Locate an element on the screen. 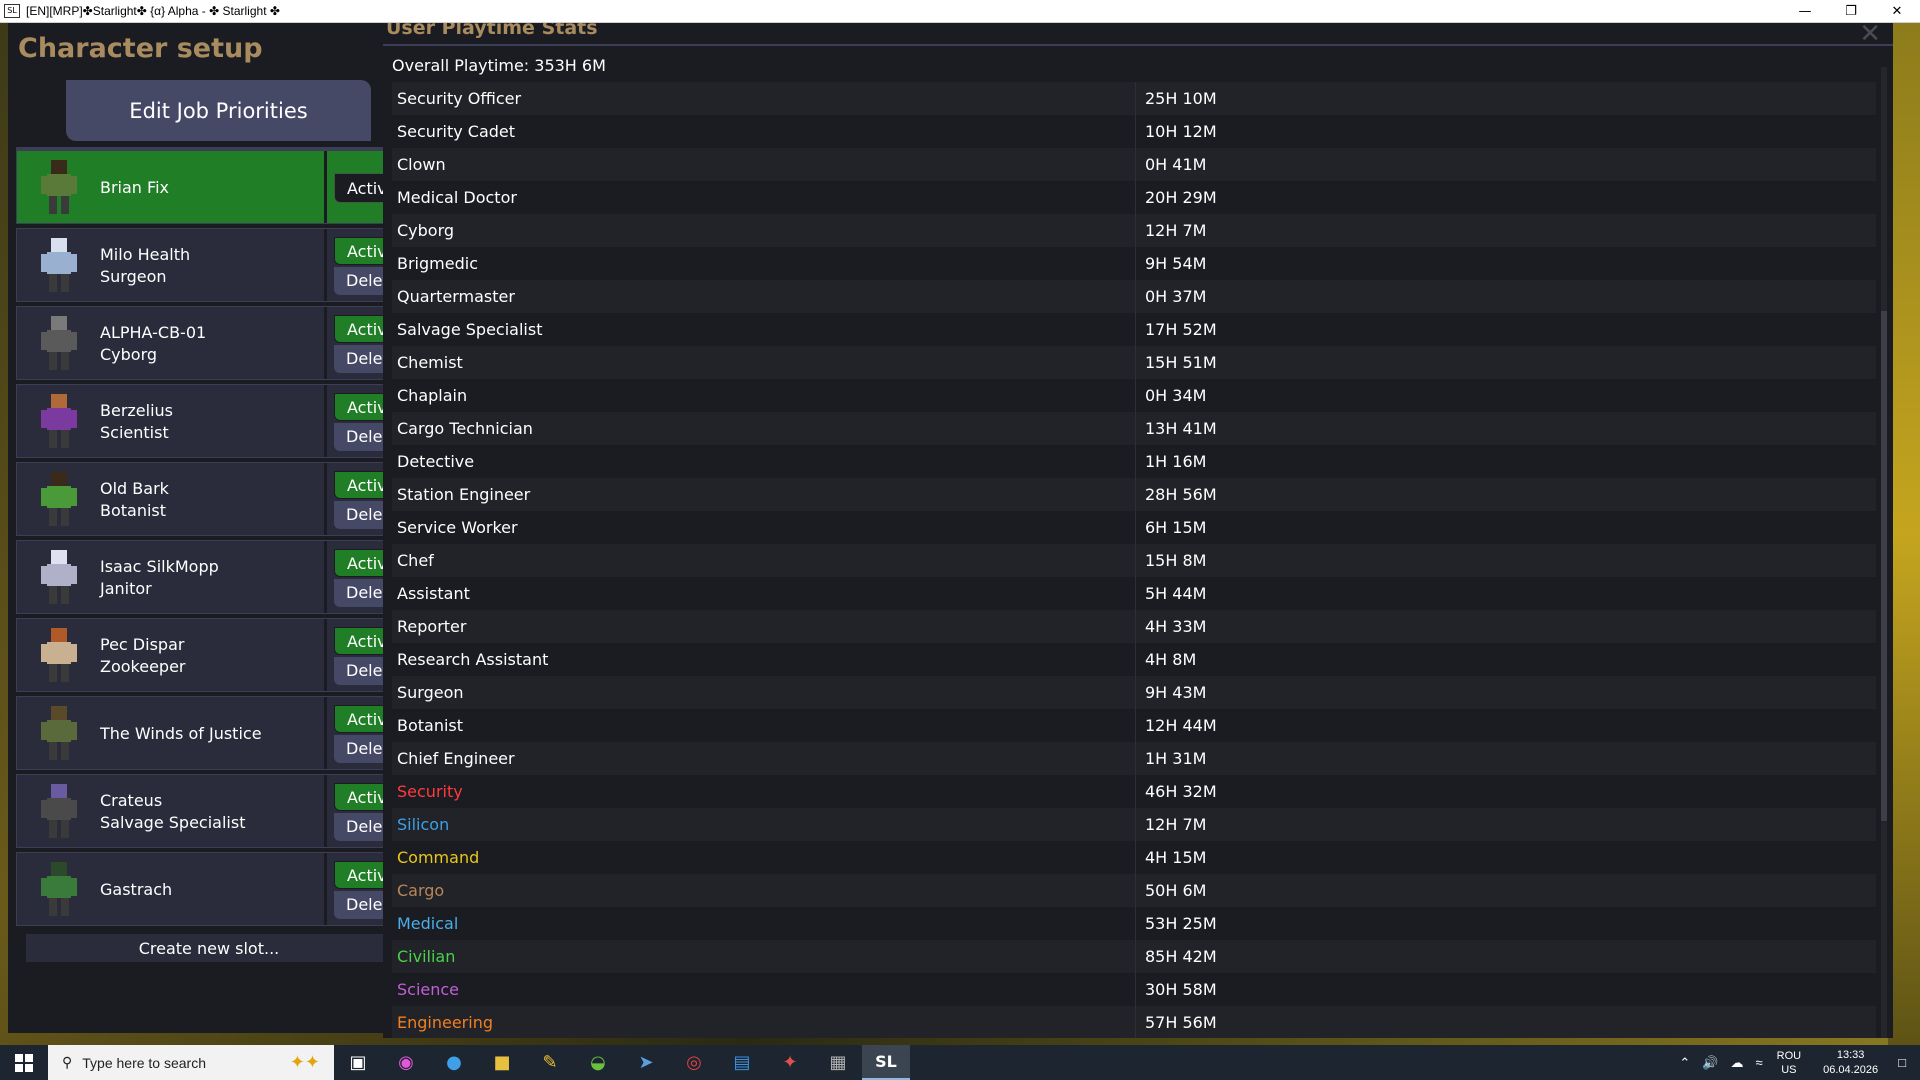  character-slot: Gastrach Active Delet is located at coordinates (210, 889).